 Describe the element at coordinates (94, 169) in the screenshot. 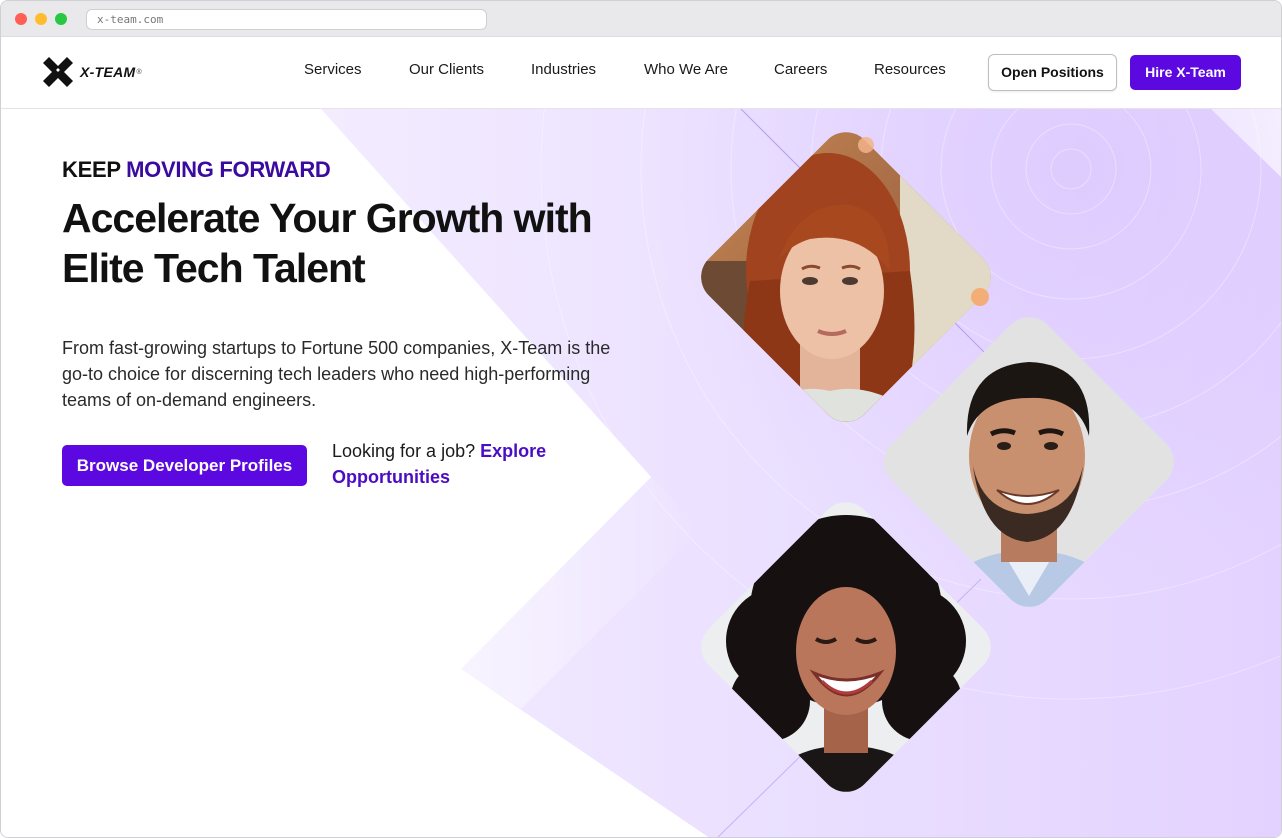

I see `eyebrow-lead: KEEP` at that location.